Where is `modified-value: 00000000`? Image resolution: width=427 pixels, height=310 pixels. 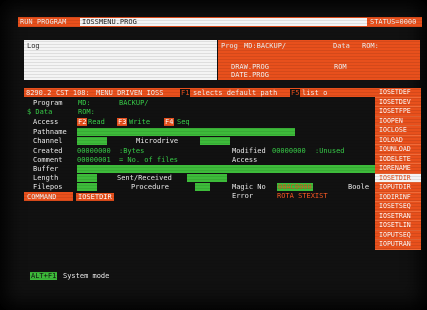
modified-value: 00000000 is located at coordinates (289, 151).